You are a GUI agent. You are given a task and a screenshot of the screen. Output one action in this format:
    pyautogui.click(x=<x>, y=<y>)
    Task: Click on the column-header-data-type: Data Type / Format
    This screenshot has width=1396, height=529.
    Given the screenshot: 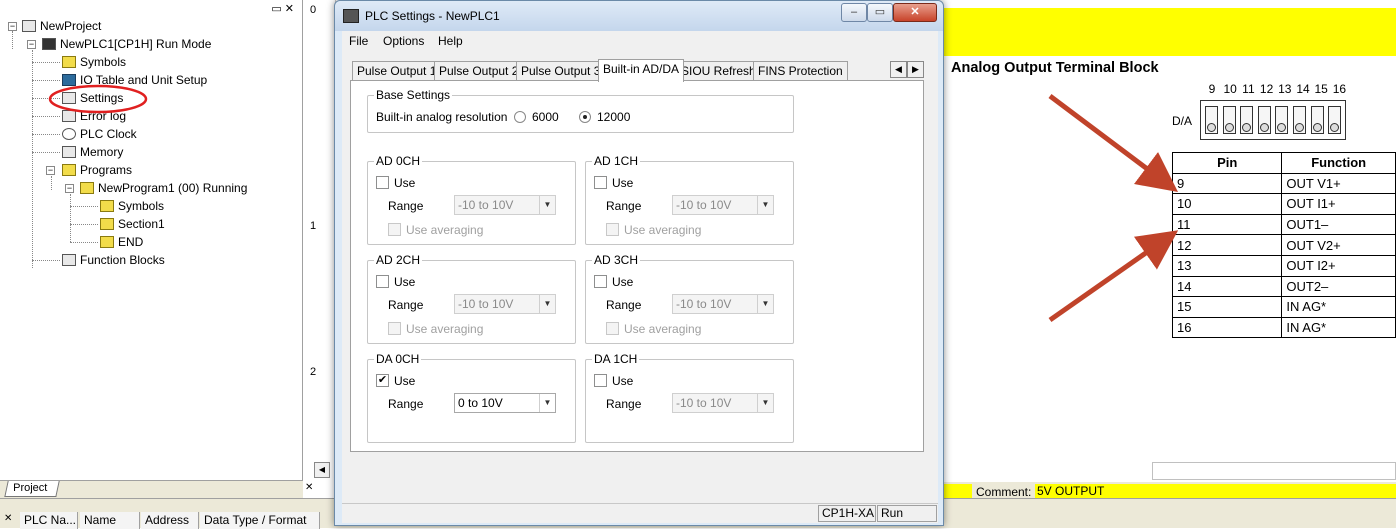 What is the action you would take?
    pyautogui.click(x=260, y=520)
    